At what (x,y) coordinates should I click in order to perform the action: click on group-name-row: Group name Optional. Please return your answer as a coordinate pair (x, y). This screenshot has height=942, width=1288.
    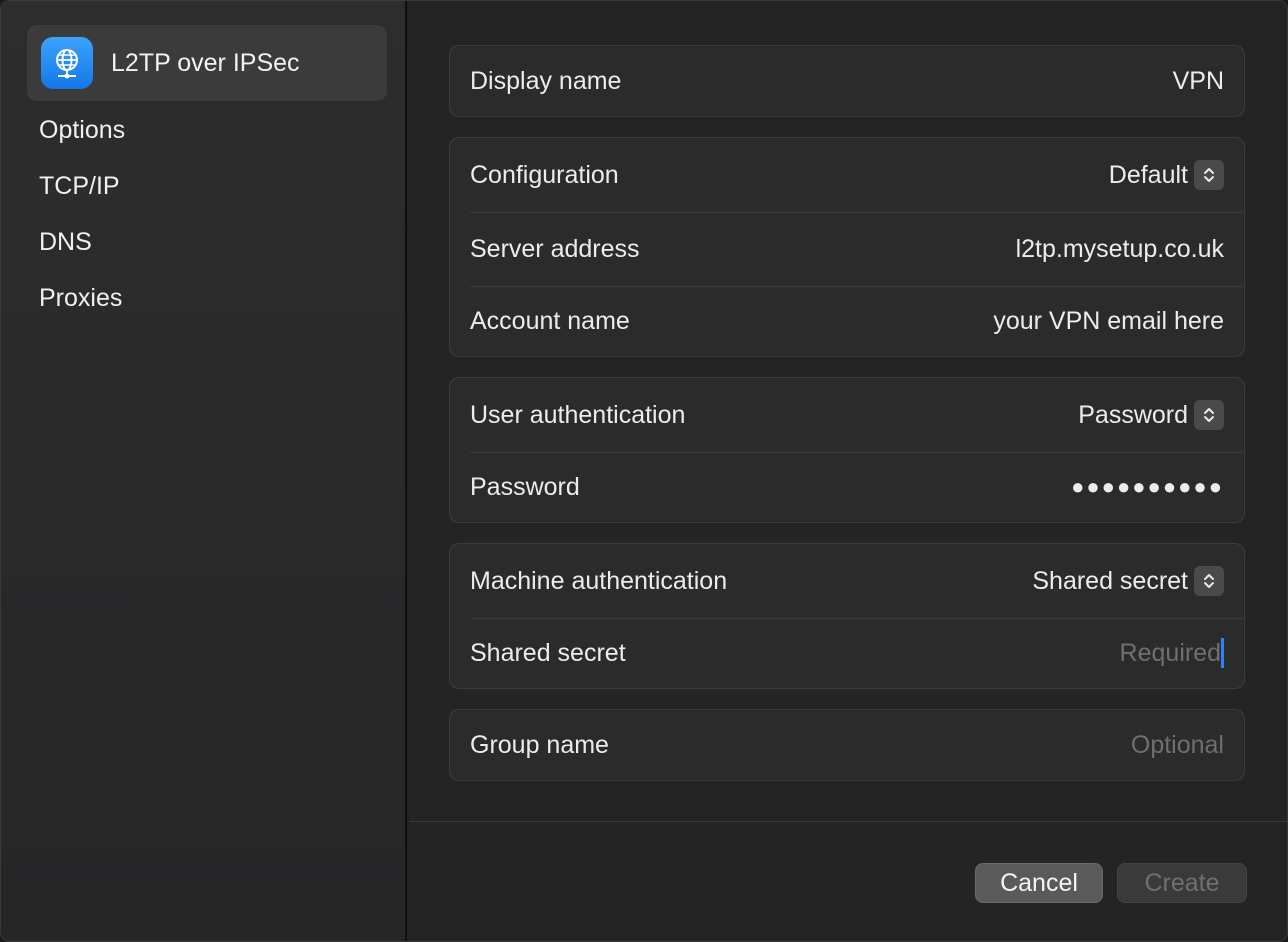
    Looking at the image, I should click on (847, 745).